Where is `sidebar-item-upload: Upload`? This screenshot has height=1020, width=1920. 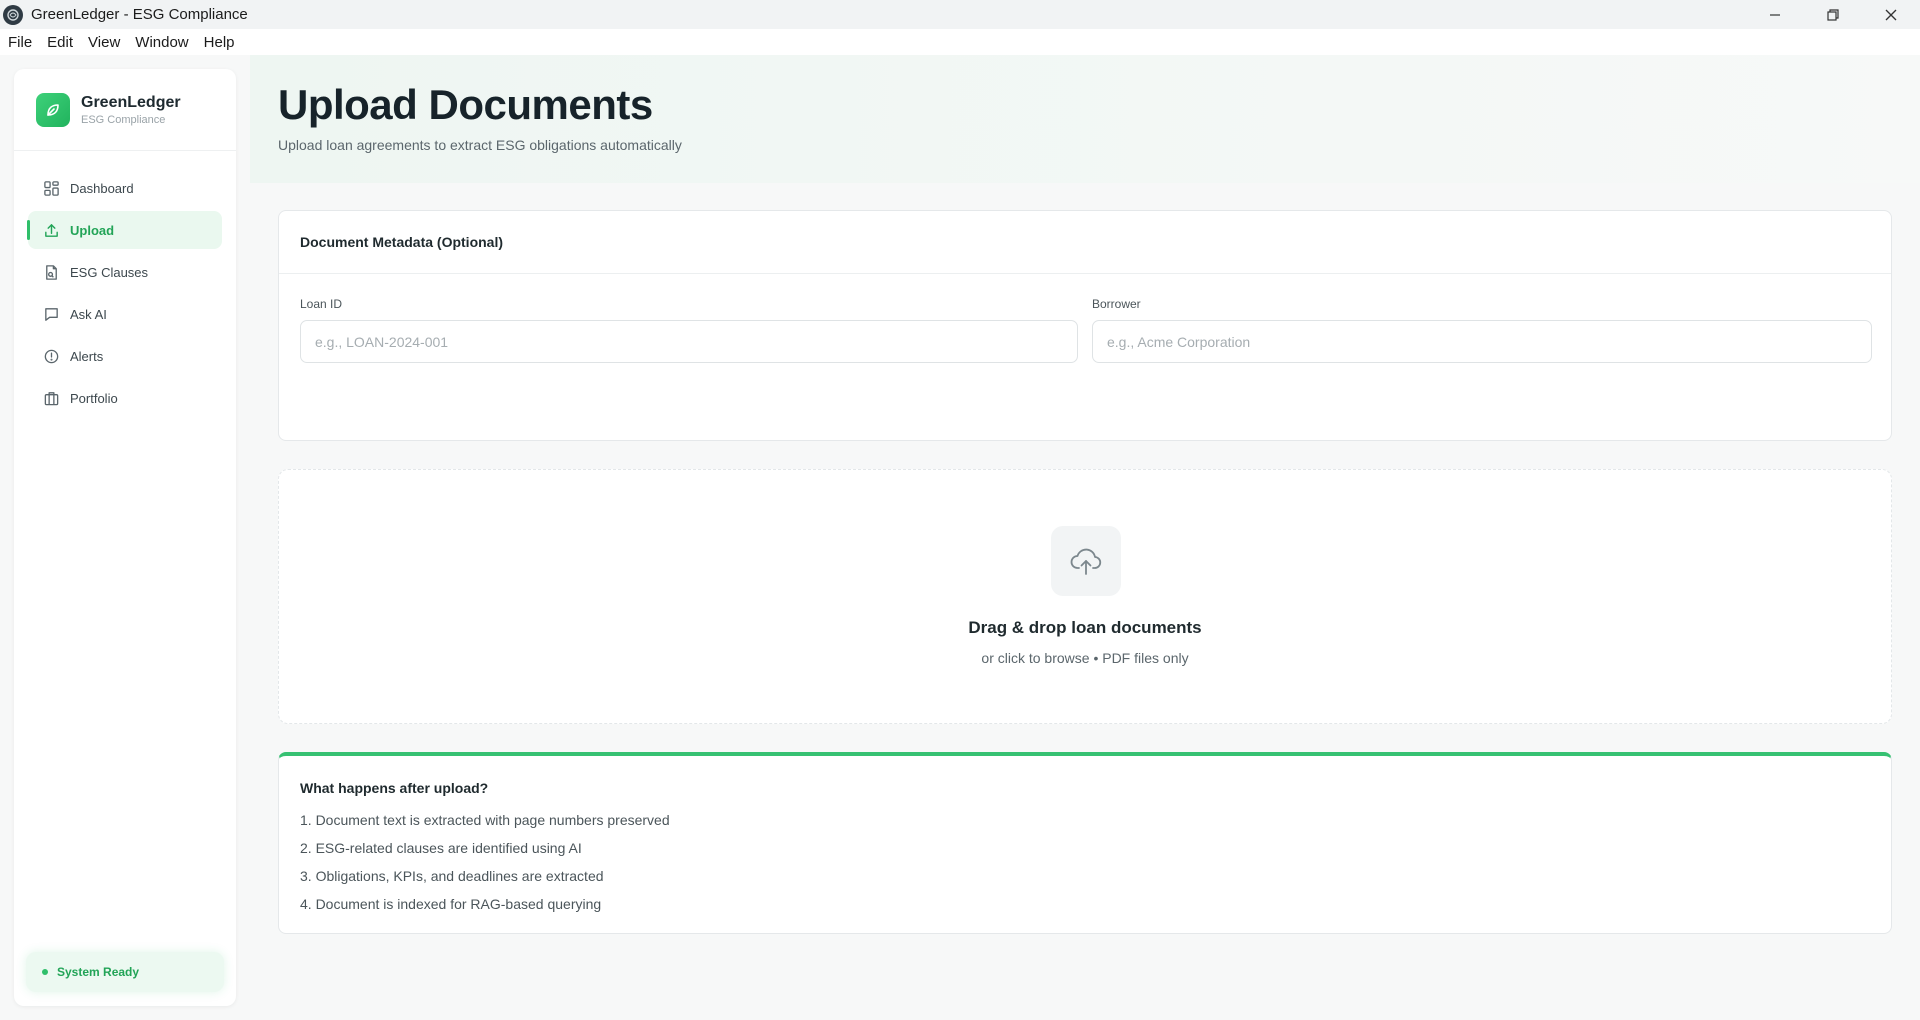
sidebar-item-upload: Upload is located at coordinates (124, 230).